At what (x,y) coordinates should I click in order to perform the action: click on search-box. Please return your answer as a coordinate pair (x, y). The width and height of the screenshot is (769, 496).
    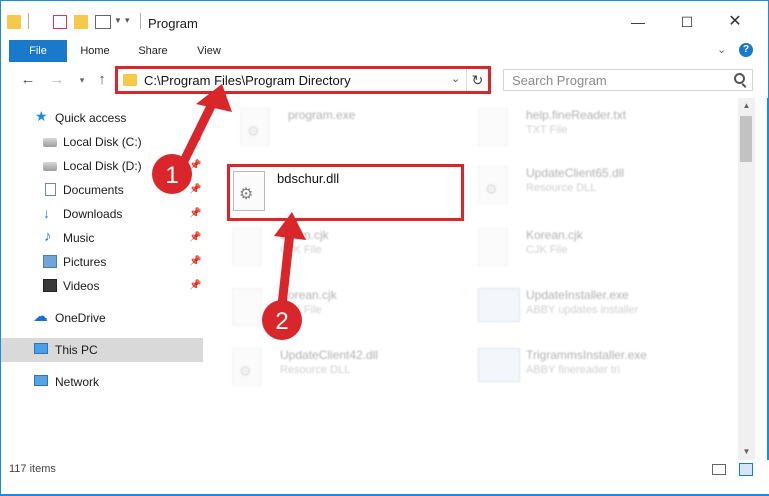
    Looking at the image, I should click on (628, 80).